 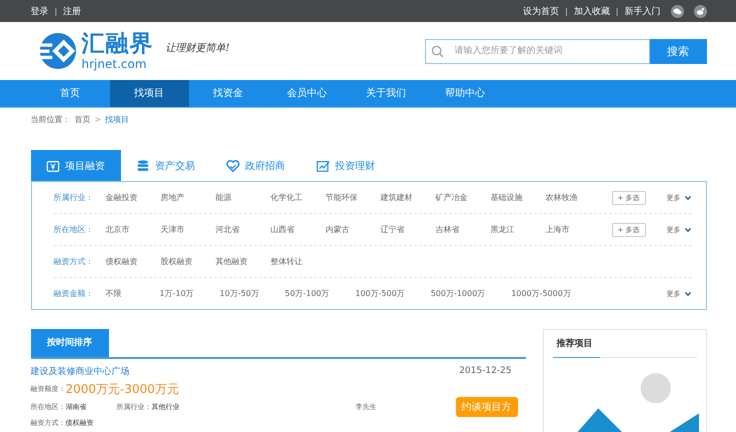 What do you see at coordinates (75, 165) in the screenshot?
I see `category-tab: 项目融资` at bounding box center [75, 165].